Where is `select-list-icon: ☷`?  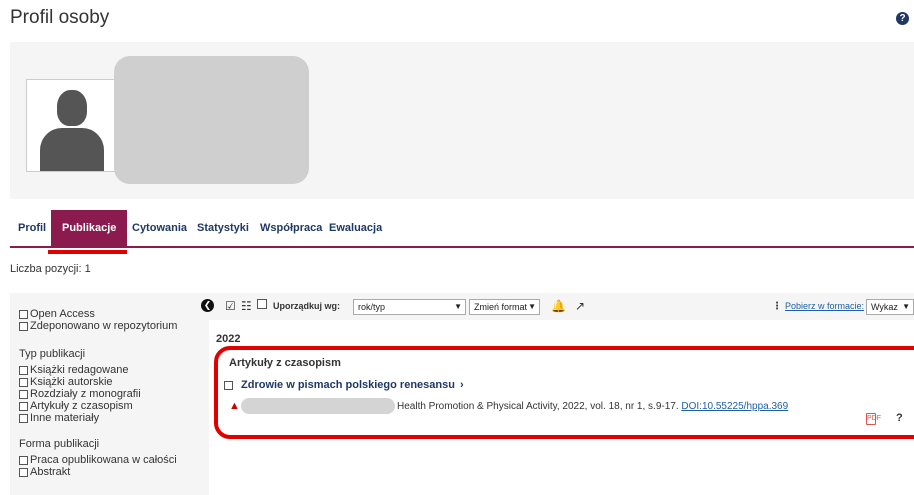
select-list-icon: ☷ is located at coordinates (246, 306).